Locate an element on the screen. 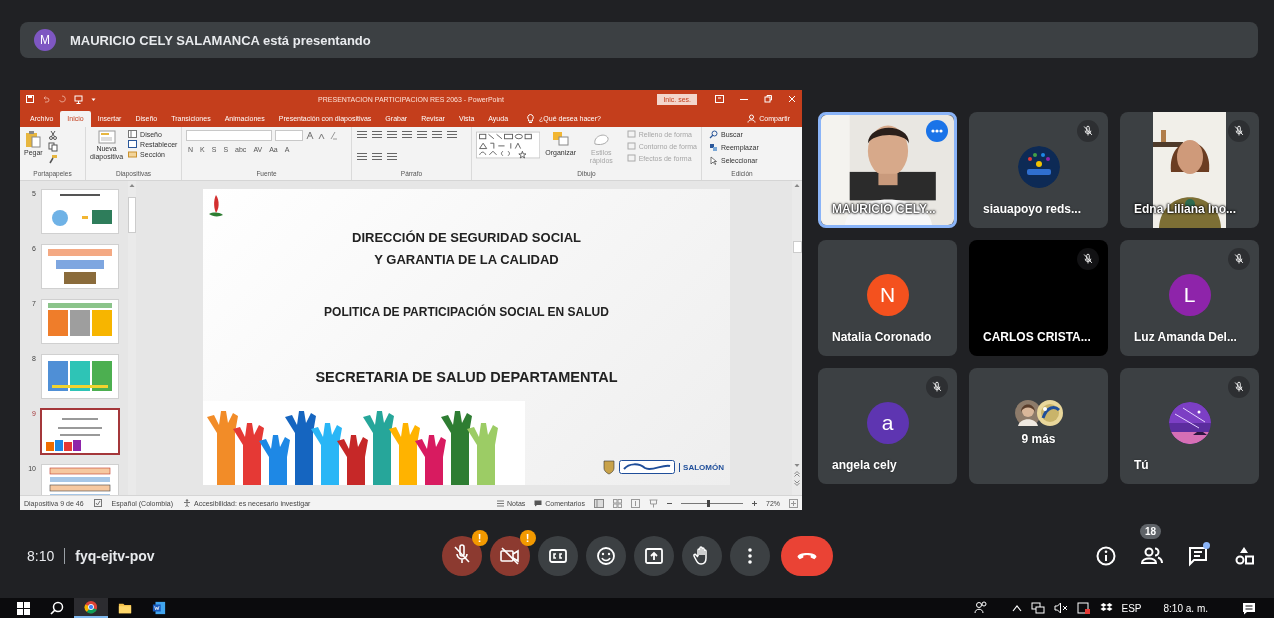  reactions-button is located at coordinates (605, 556).